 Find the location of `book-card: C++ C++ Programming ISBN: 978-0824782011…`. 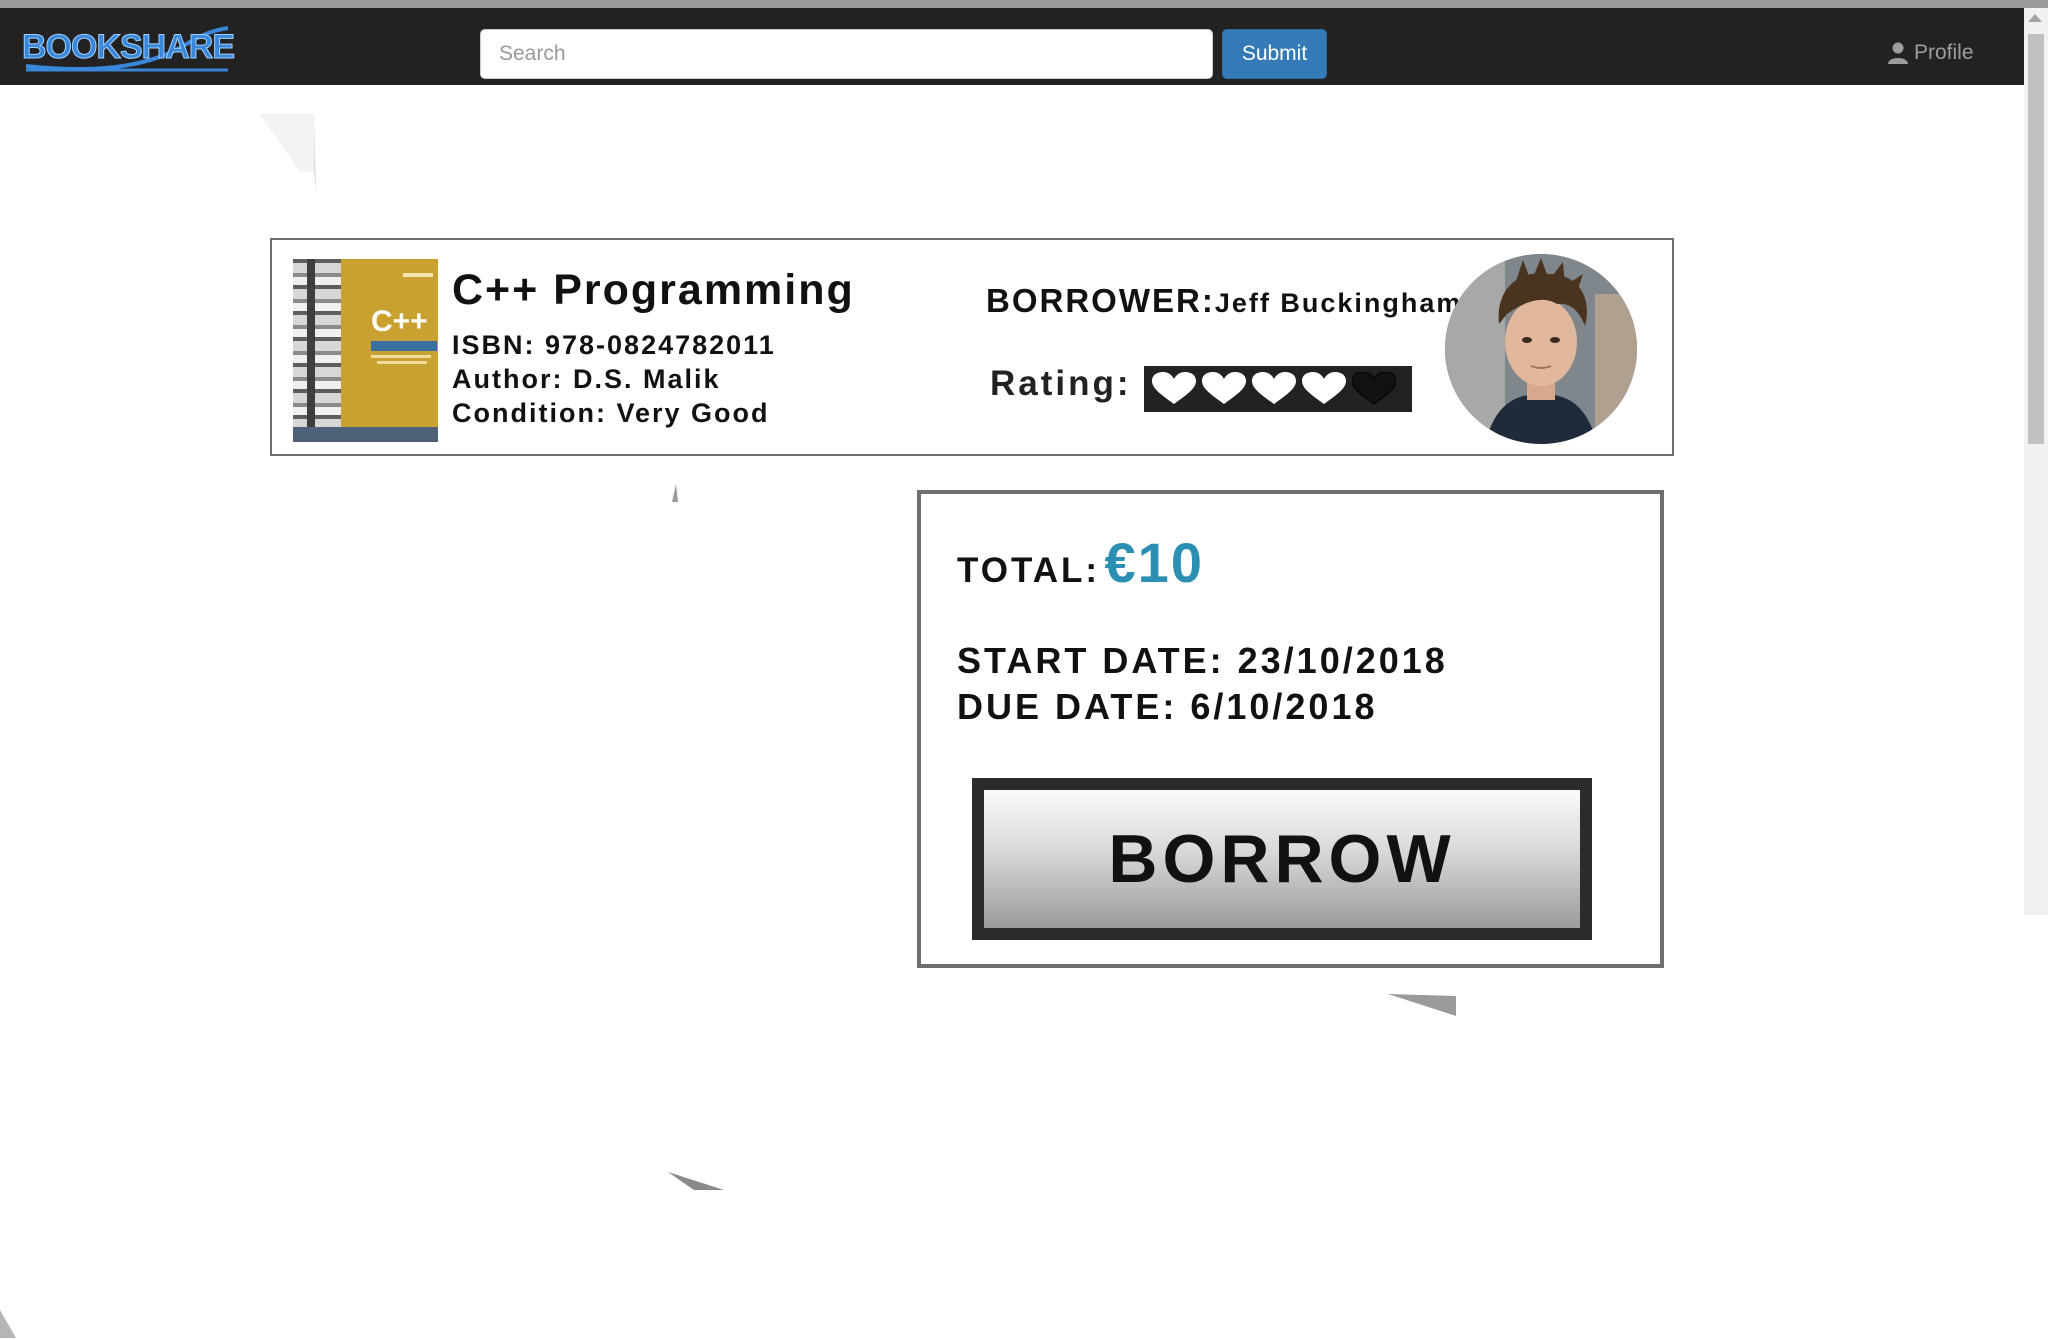

book-card: C++ C++ Programming ISBN: 978-0824782011… is located at coordinates (972, 347).